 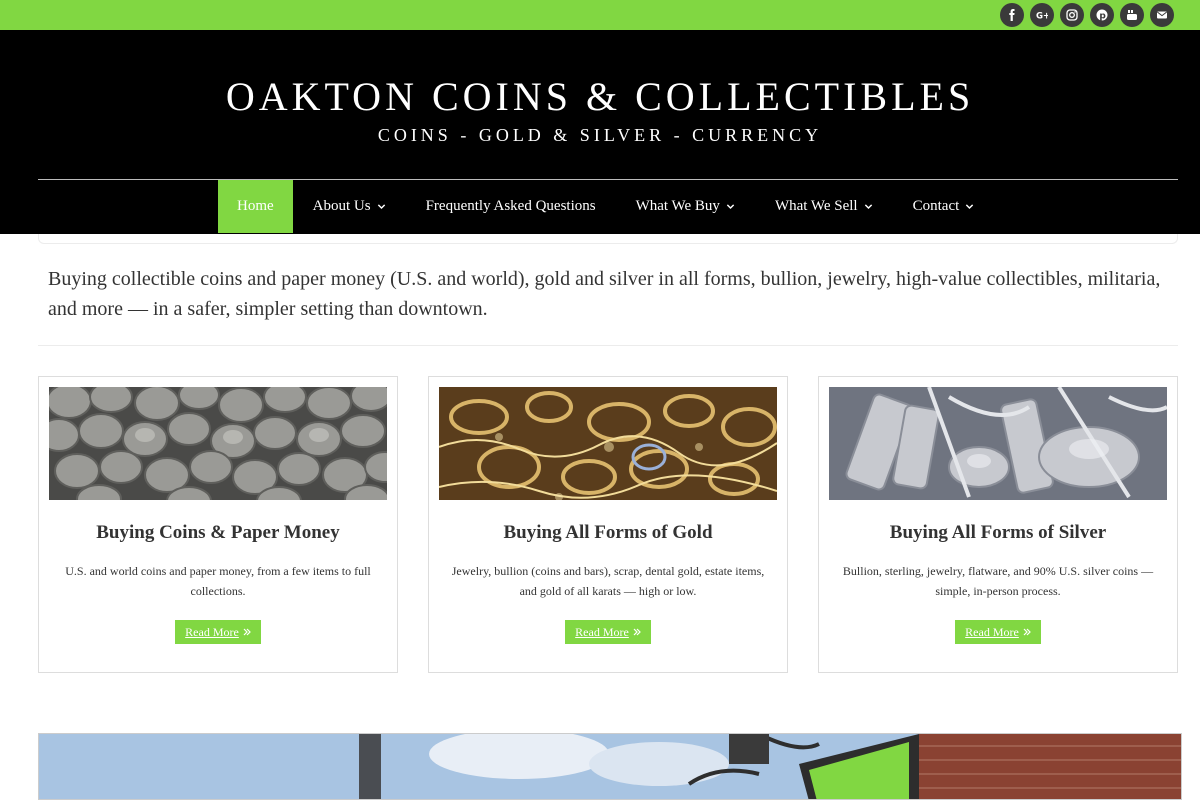 I want to click on svg-text: G+, so click(x=1042, y=16).